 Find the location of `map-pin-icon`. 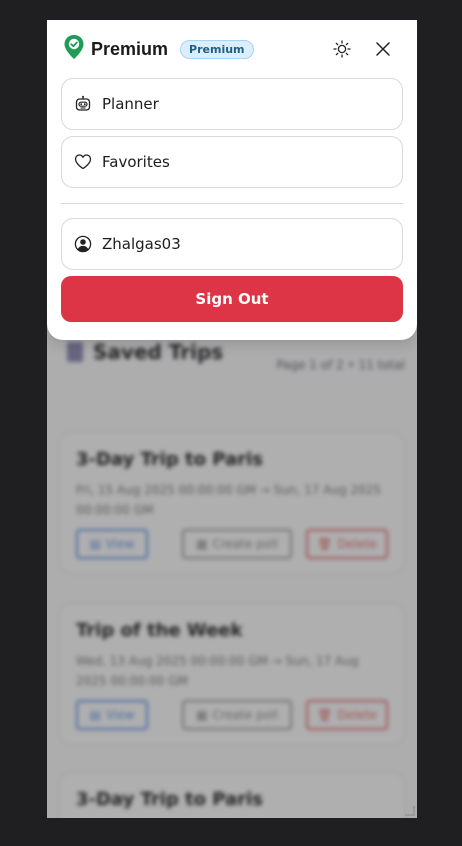

map-pin-icon is located at coordinates (74, 49).